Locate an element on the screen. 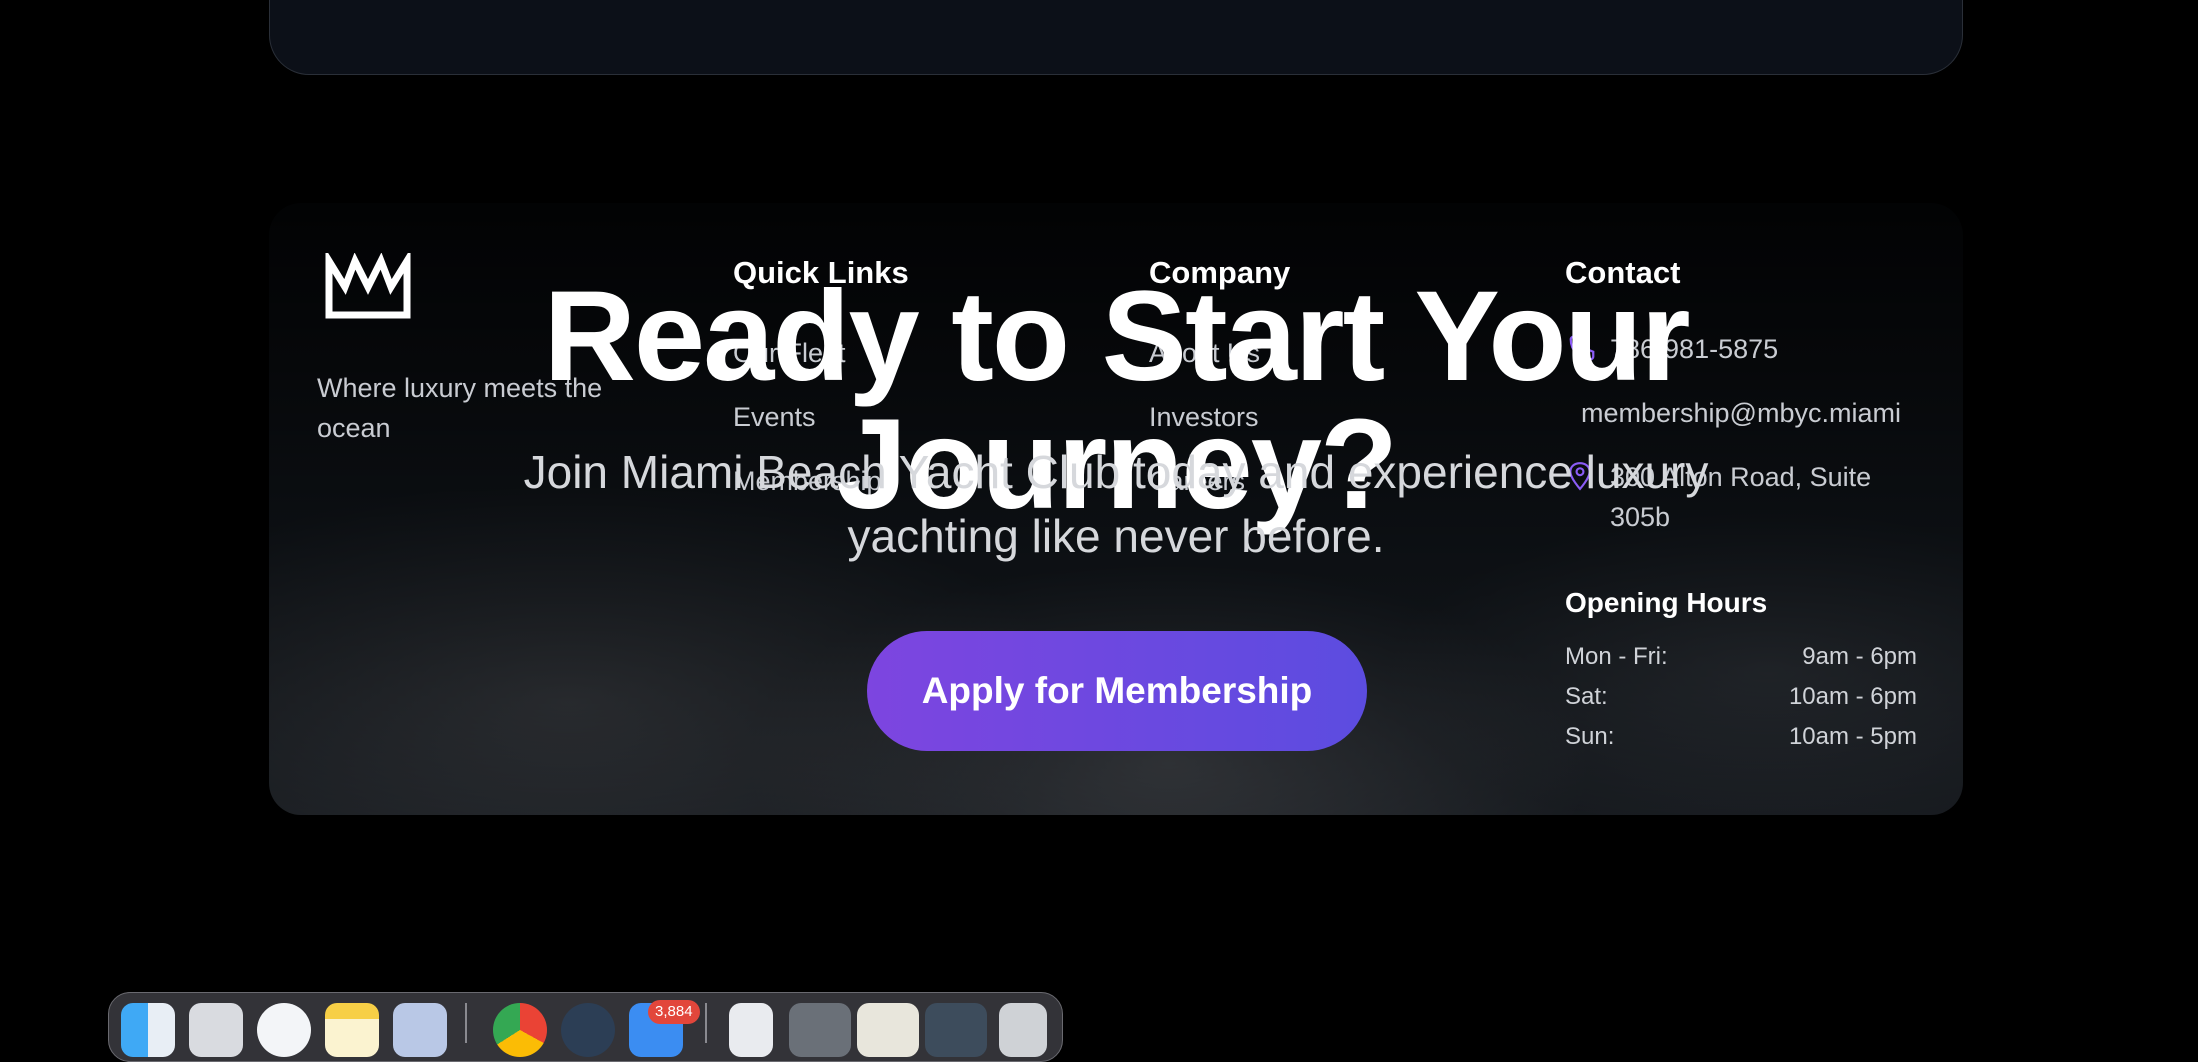  hours-day: Mon - Fri: is located at coordinates (1616, 656).